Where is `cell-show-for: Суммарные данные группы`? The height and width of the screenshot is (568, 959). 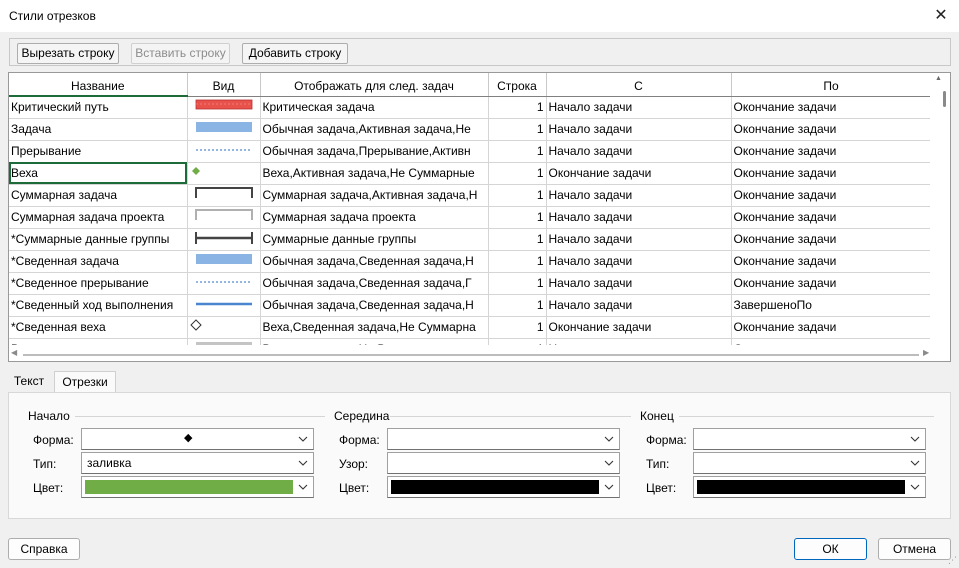 cell-show-for: Суммарные данные группы is located at coordinates (374, 239).